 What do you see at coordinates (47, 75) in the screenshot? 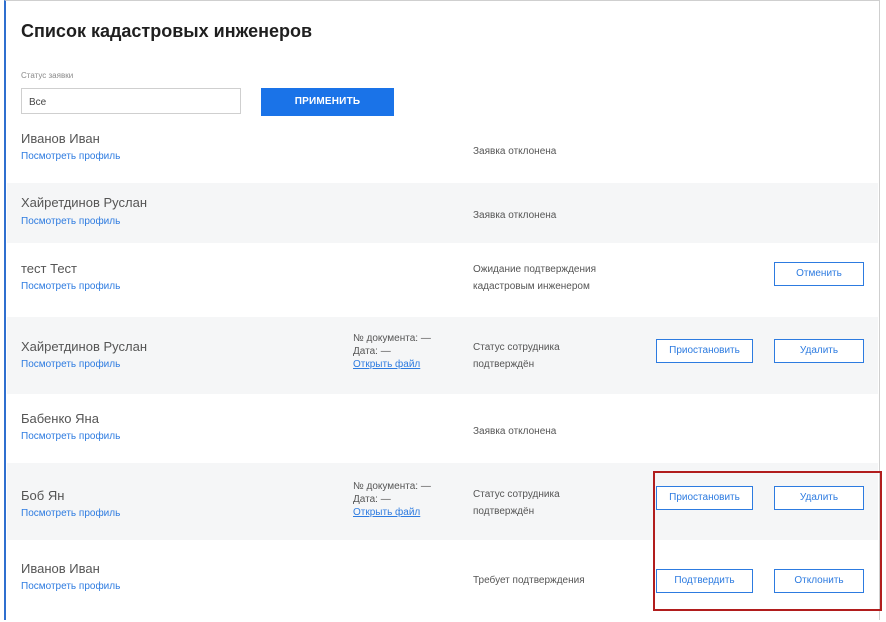
I see `status-filter-label: Статус заявки` at bounding box center [47, 75].